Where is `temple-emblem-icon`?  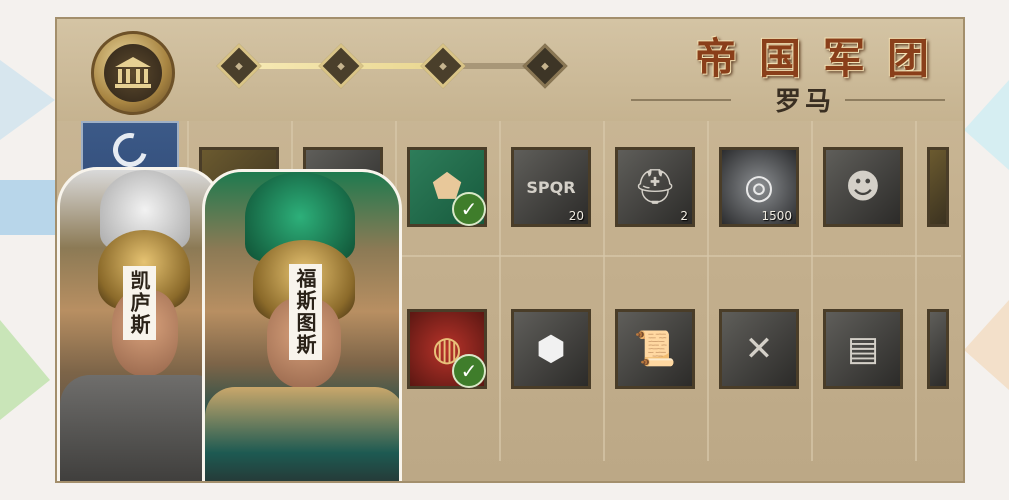
temple-emblem-icon is located at coordinates (133, 73).